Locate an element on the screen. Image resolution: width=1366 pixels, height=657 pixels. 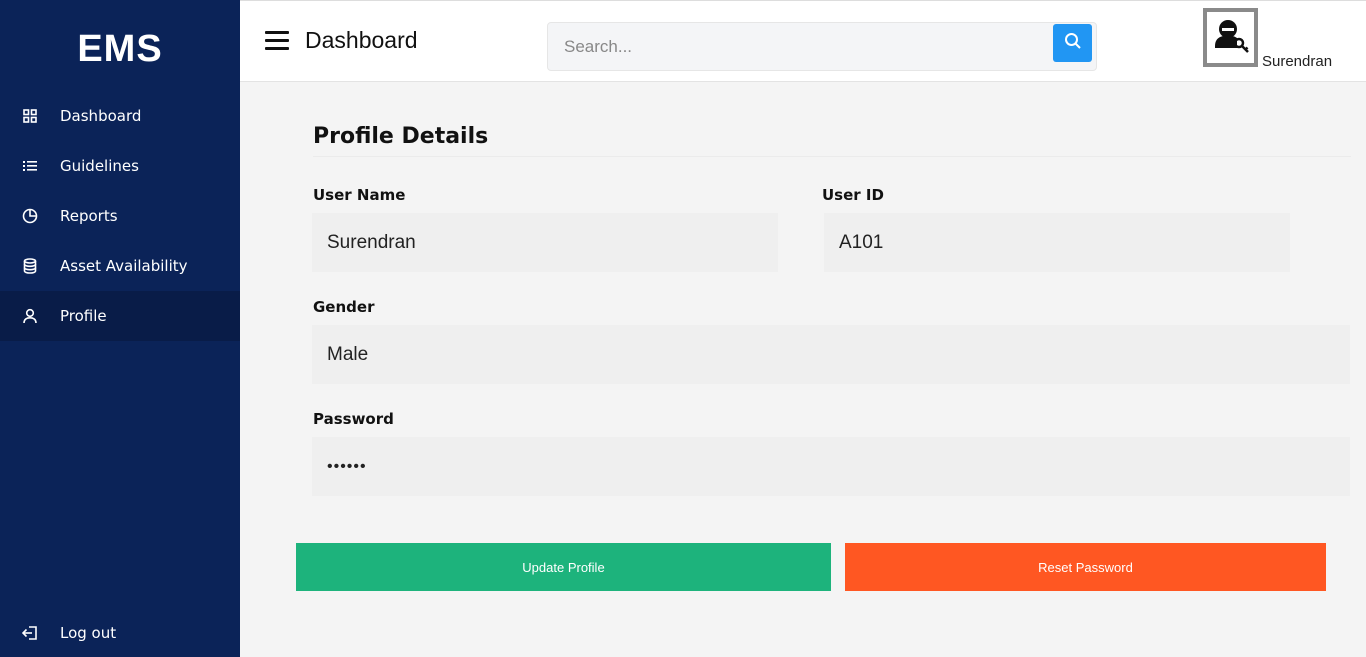
sidebar-item-dashboard: Dashboard is located at coordinates (120, 116).